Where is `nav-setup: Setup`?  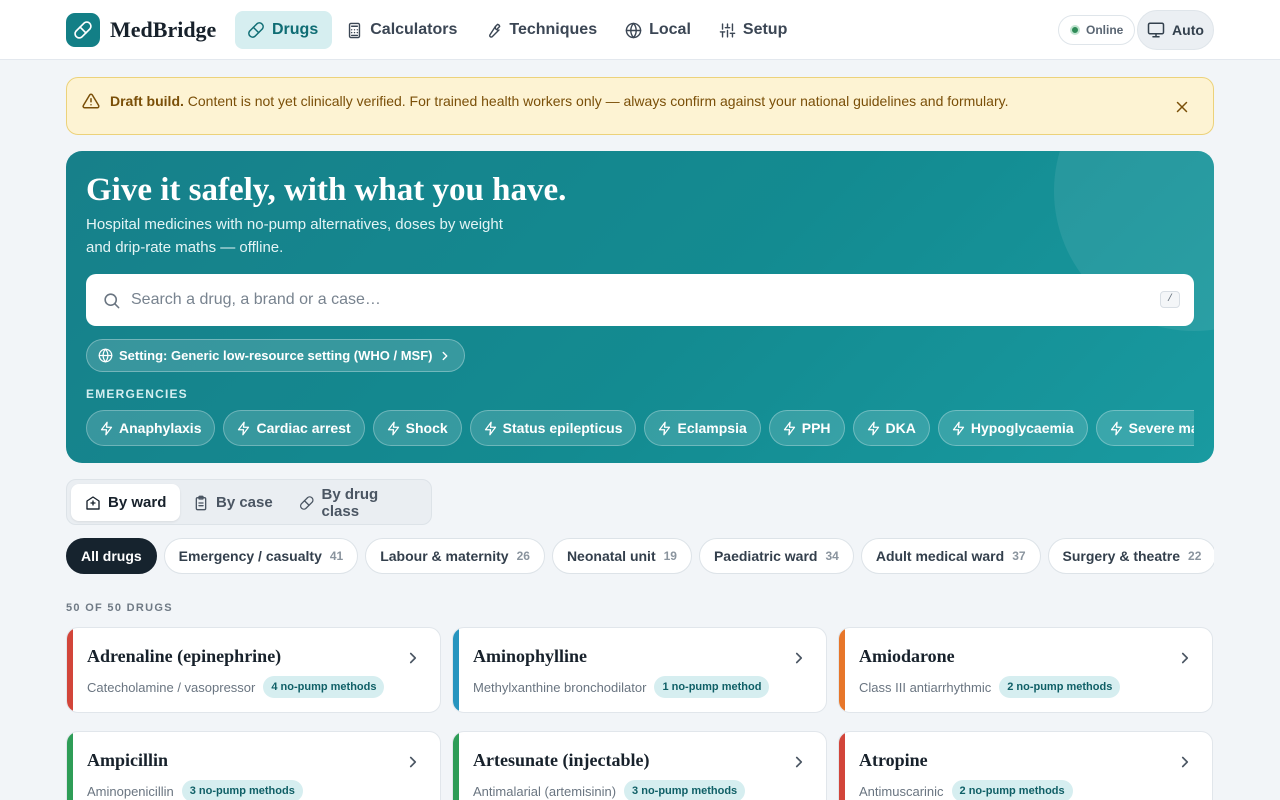 nav-setup: Setup is located at coordinates (754, 30).